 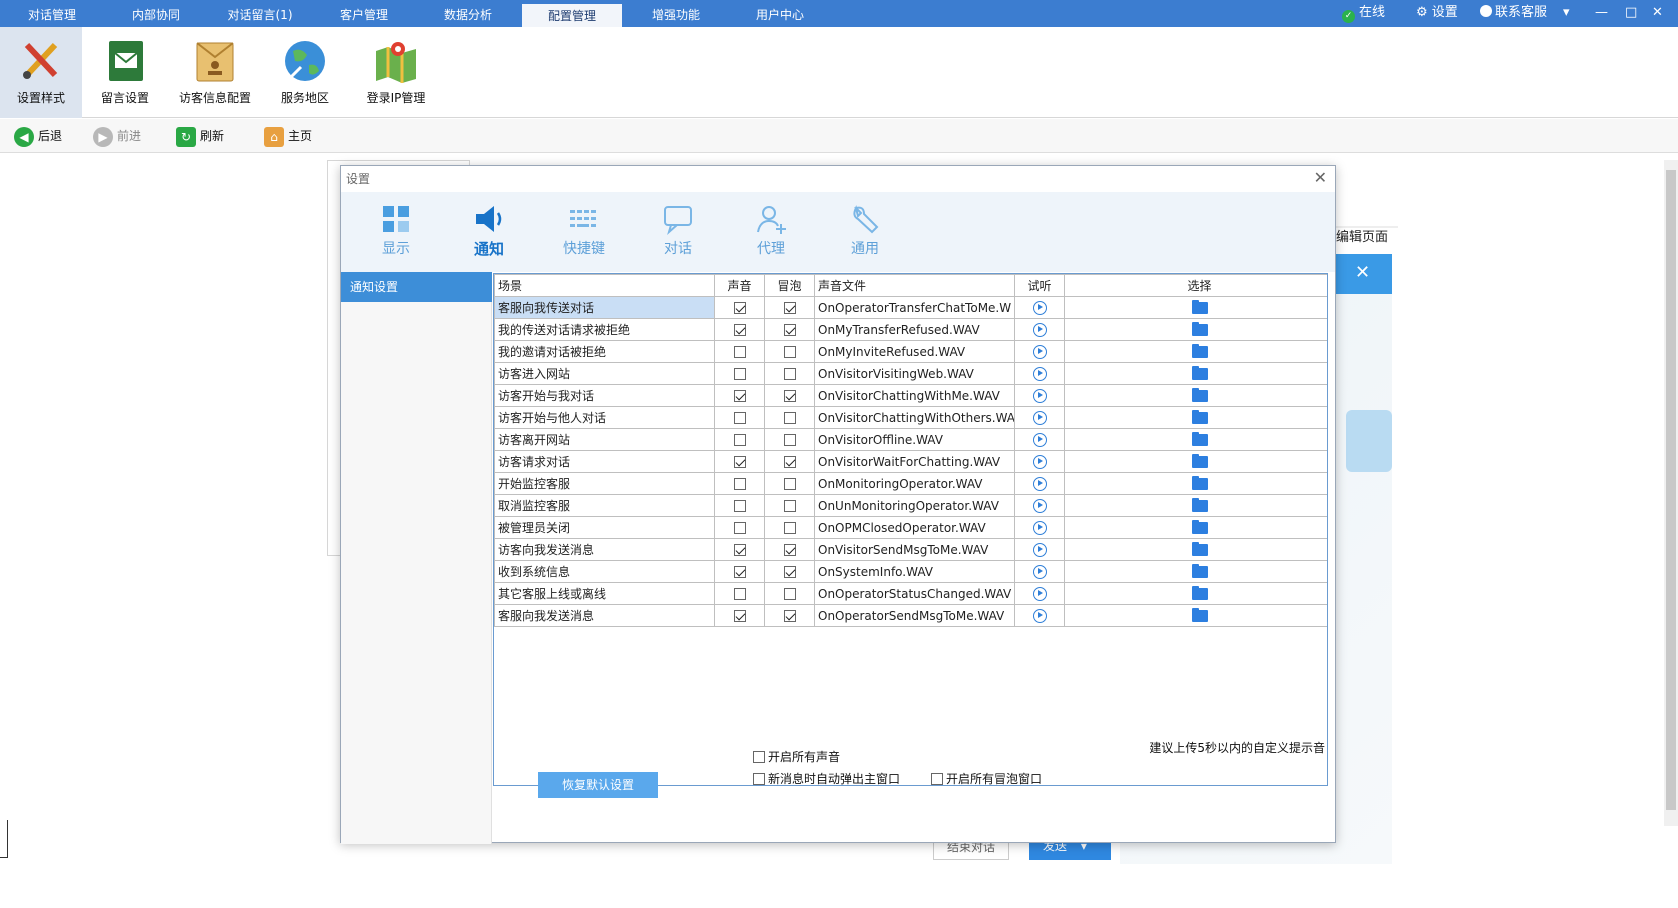 I want to click on tab-conversation: 对话, so click(x=678, y=230).